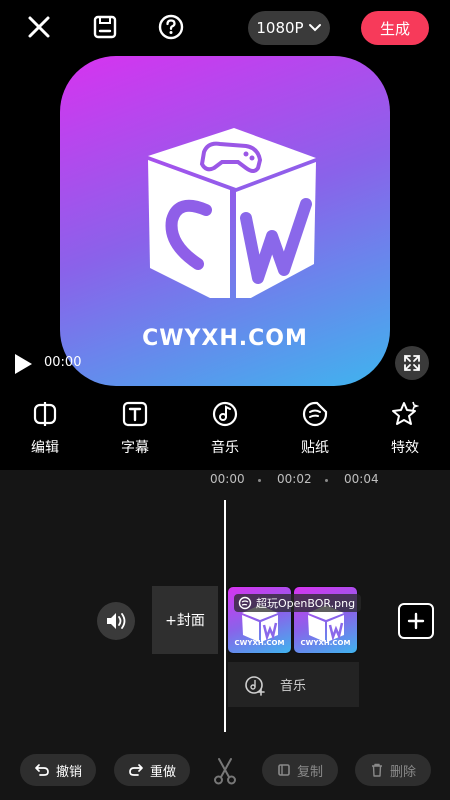 This screenshot has width=450, height=800. I want to click on help-button, so click(171, 27).